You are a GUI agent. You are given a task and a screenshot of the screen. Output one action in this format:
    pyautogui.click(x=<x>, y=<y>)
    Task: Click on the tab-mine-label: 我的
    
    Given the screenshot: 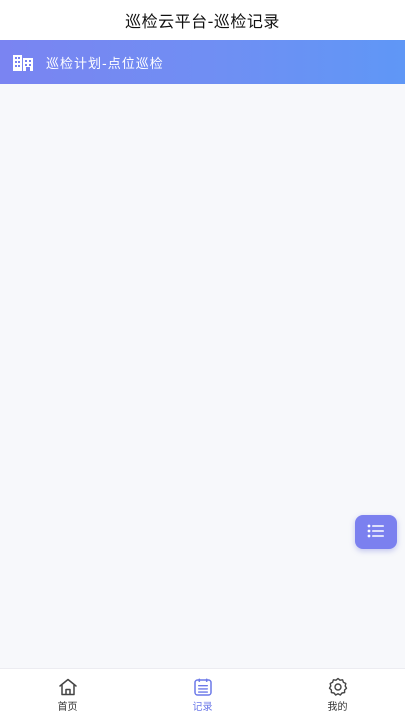 What is the action you would take?
    pyautogui.click(x=337, y=707)
    